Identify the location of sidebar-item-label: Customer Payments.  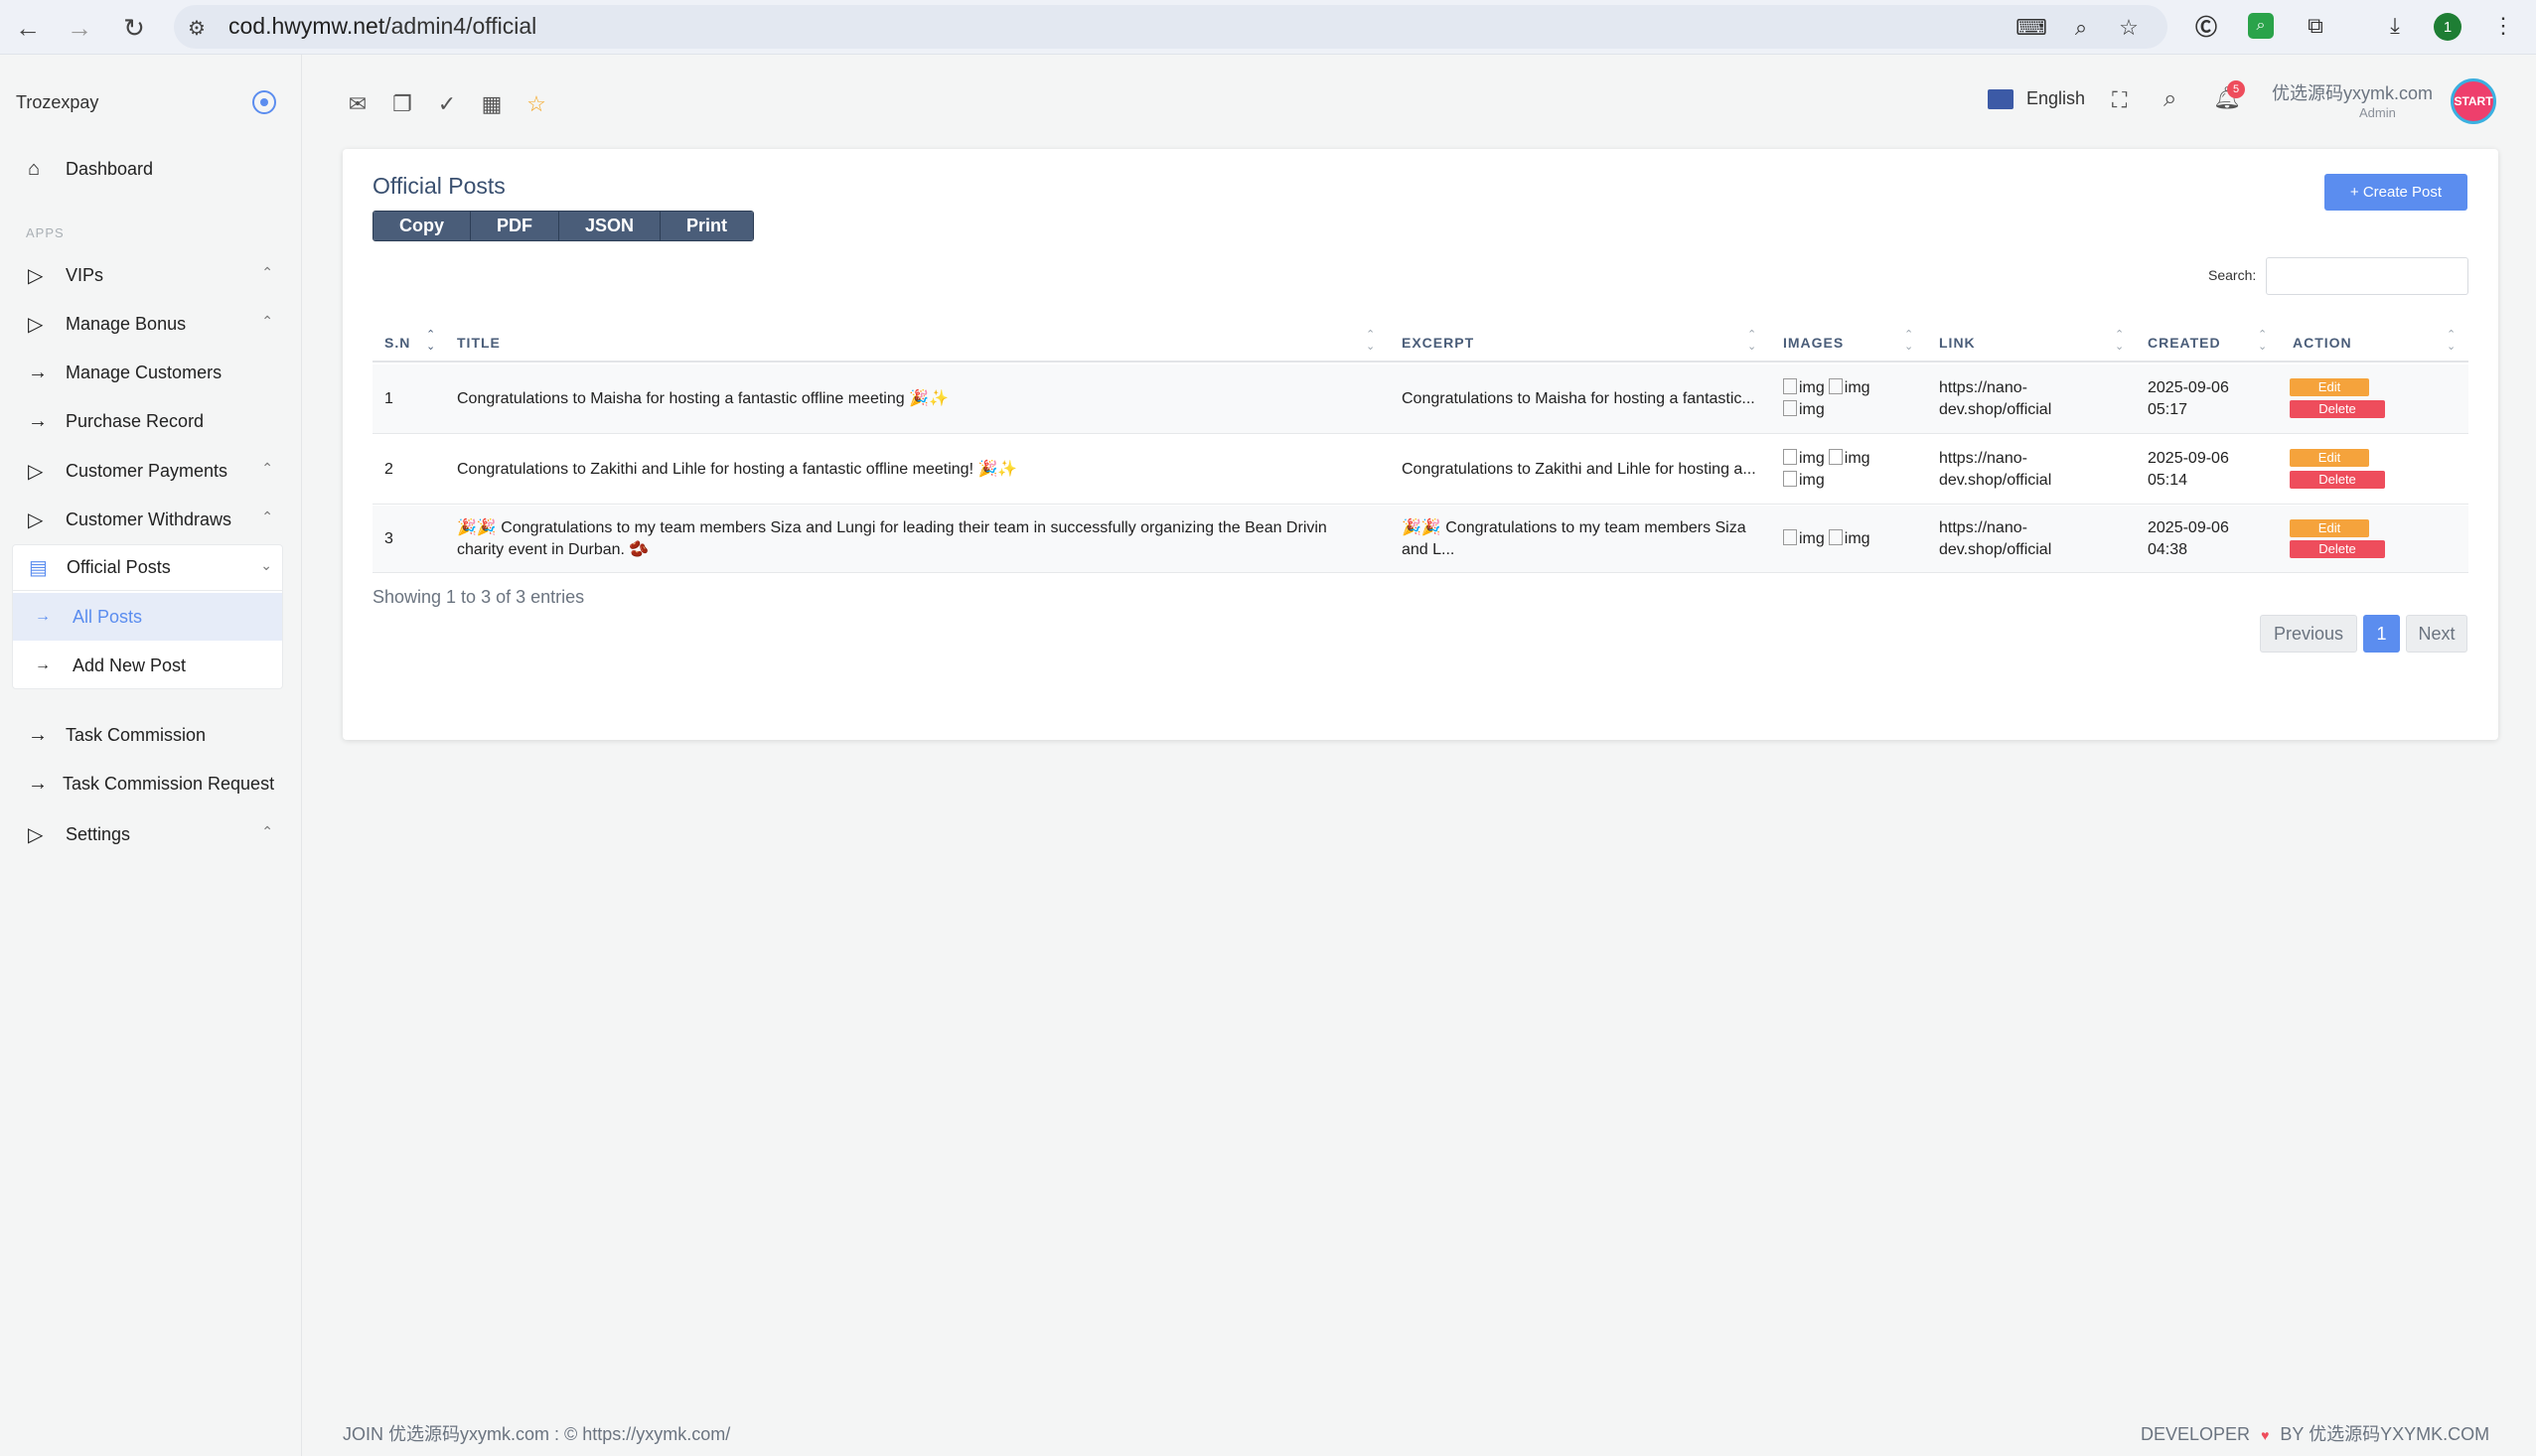
(147, 470).